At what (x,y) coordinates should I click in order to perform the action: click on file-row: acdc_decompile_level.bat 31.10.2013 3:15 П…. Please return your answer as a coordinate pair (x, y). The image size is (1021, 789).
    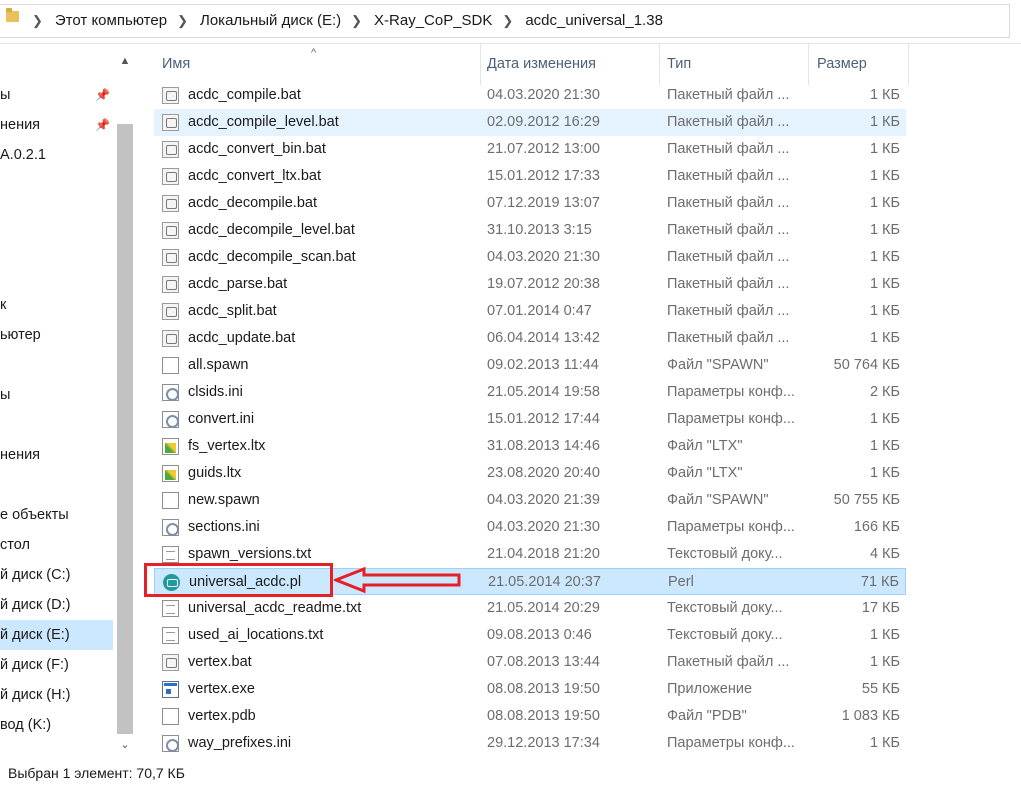
    Looking at the image, I should click on (530, 230).